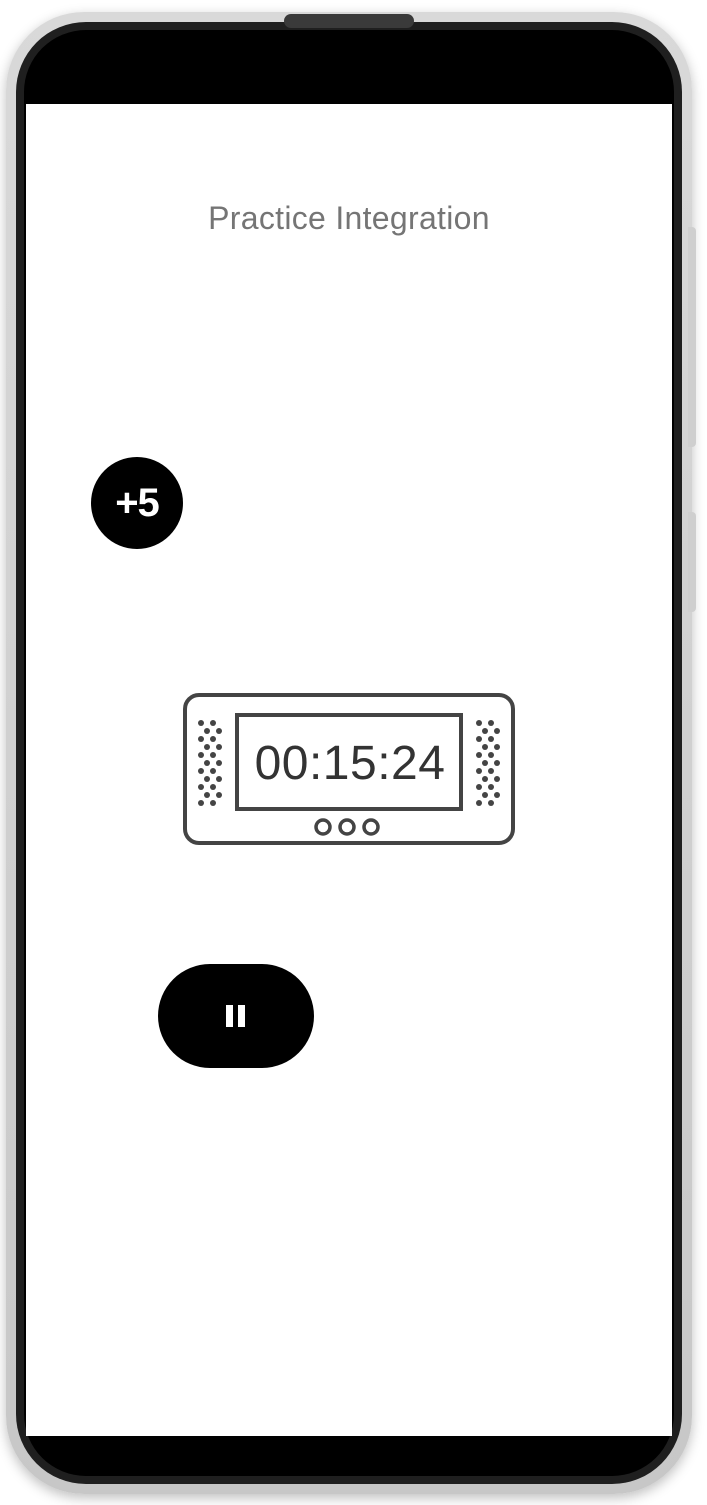 The width and height of the screenshot is (707, 1505). What do you see at coordinates (692, 562) in the screenshot?
I see `phone-side-button-power` at bounding box center [692, 562].